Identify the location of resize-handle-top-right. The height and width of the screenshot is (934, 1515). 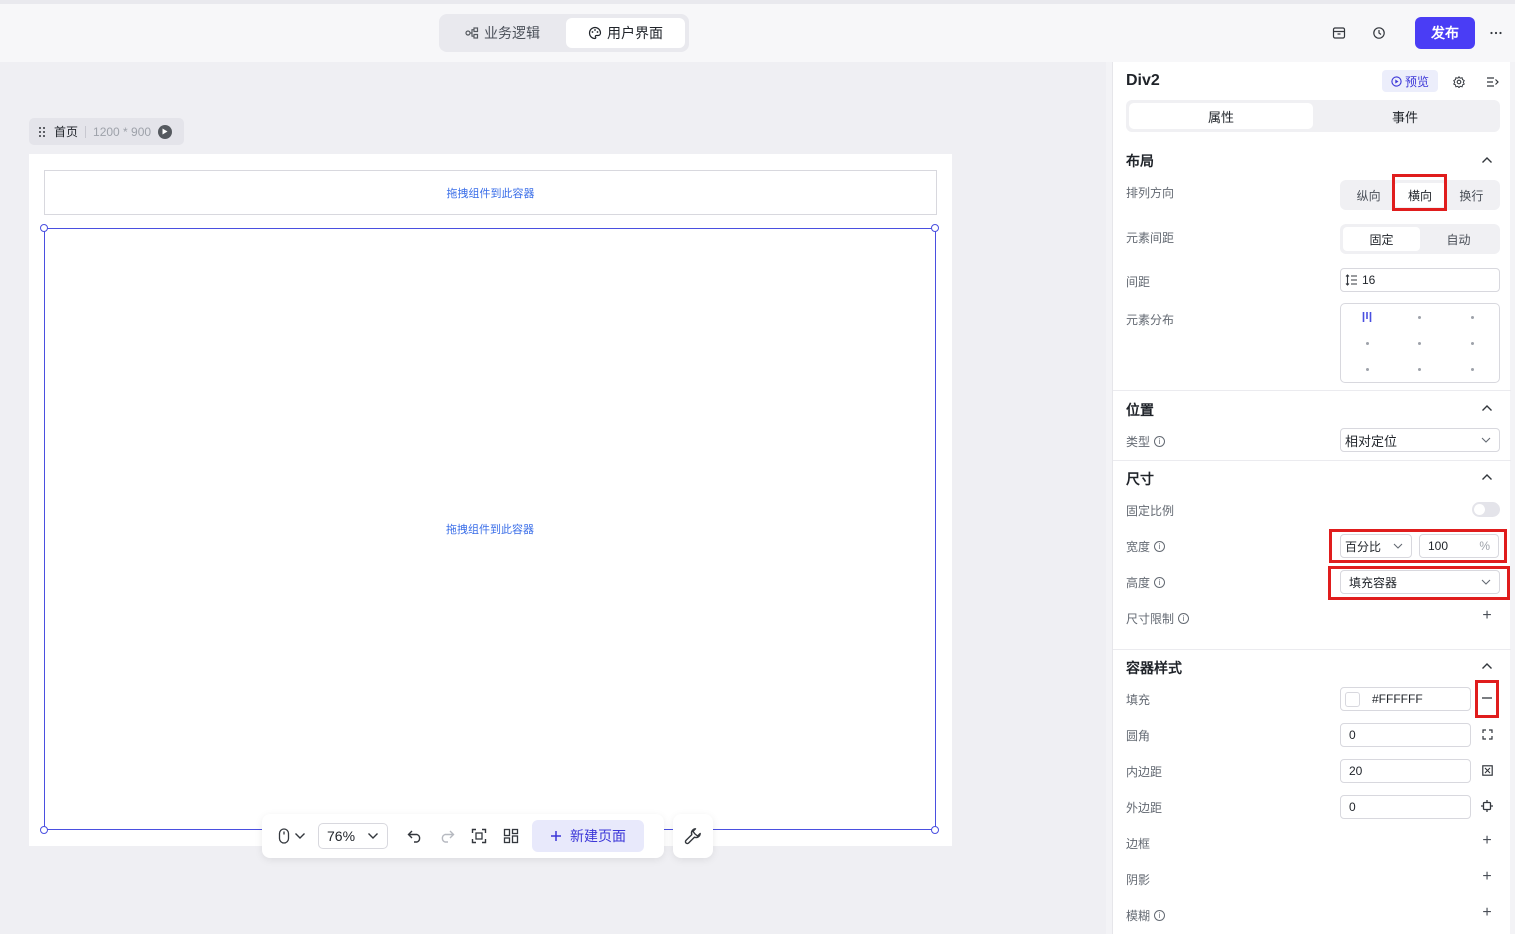
(935, 228).